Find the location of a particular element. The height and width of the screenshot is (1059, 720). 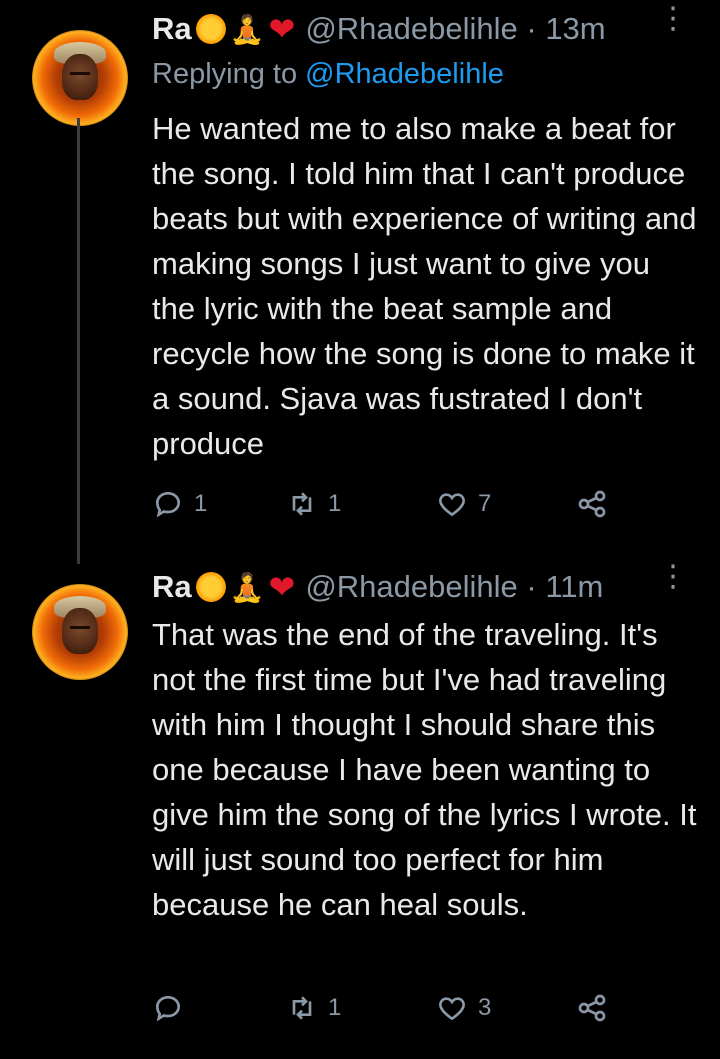

reply-button is located at coordinates (173, 1008).